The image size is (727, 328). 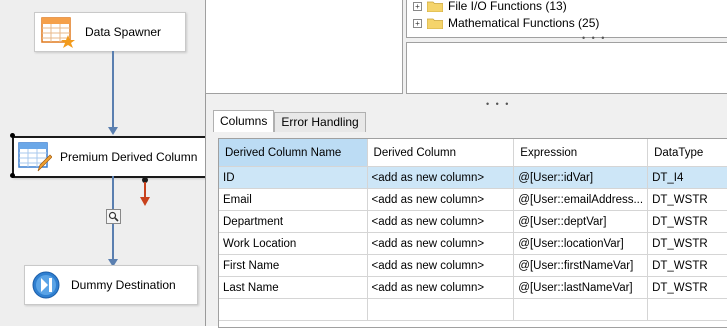 What do you see at coordinates (293, 265) in the screenshot?
I see `derived-column-name-cell: First Name` at bounding box center [293, 265].